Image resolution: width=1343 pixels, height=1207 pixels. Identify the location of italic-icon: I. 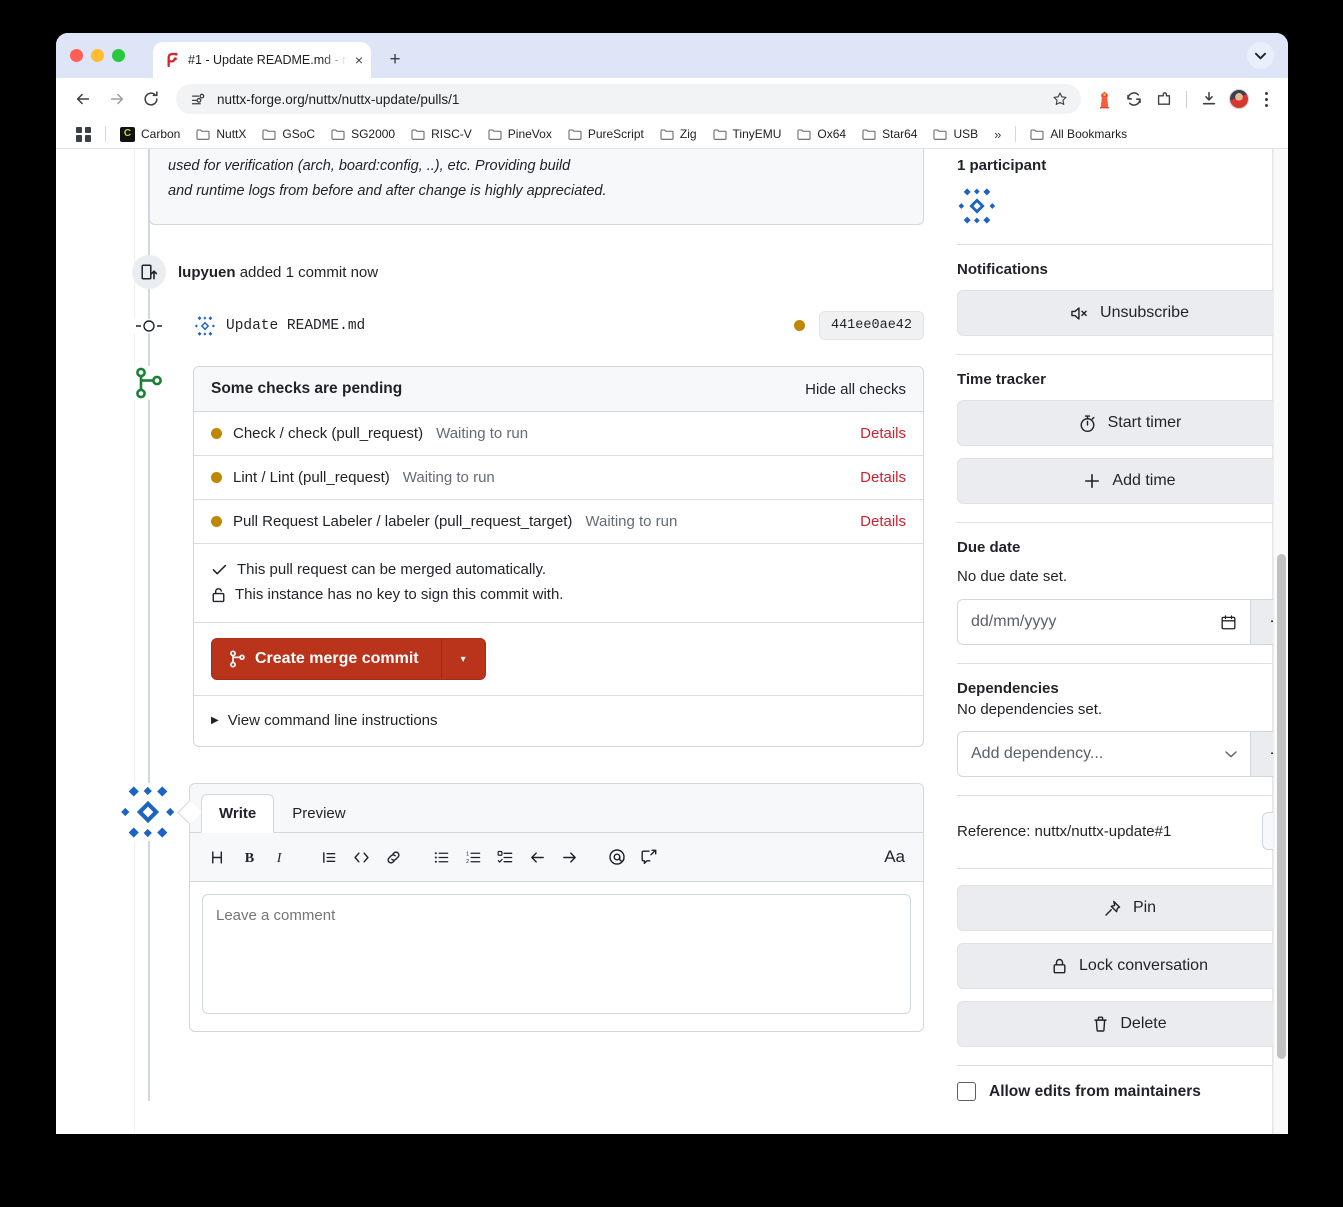
(281, 857).